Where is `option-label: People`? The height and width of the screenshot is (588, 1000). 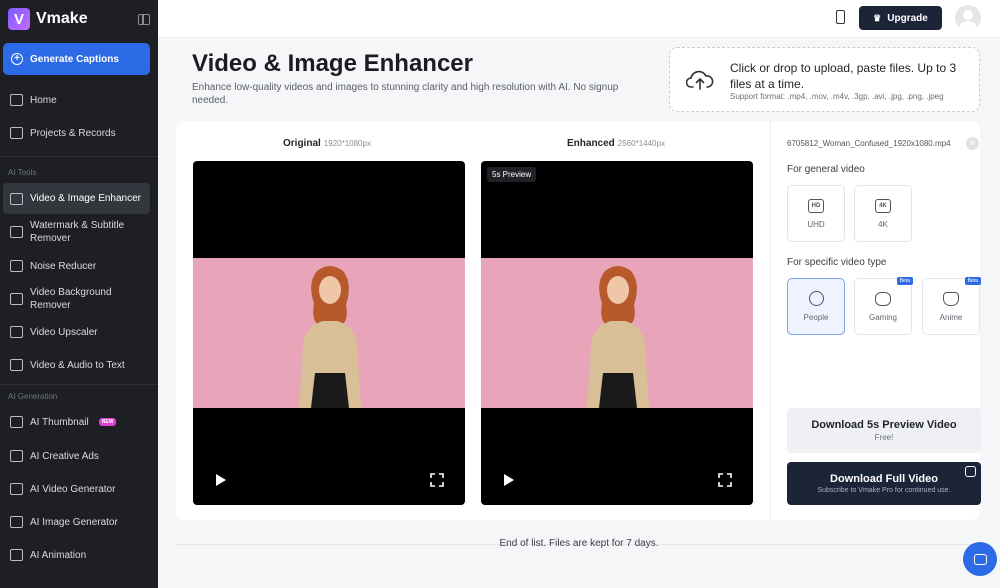 option-label: People is located at coordinates (816, 317).